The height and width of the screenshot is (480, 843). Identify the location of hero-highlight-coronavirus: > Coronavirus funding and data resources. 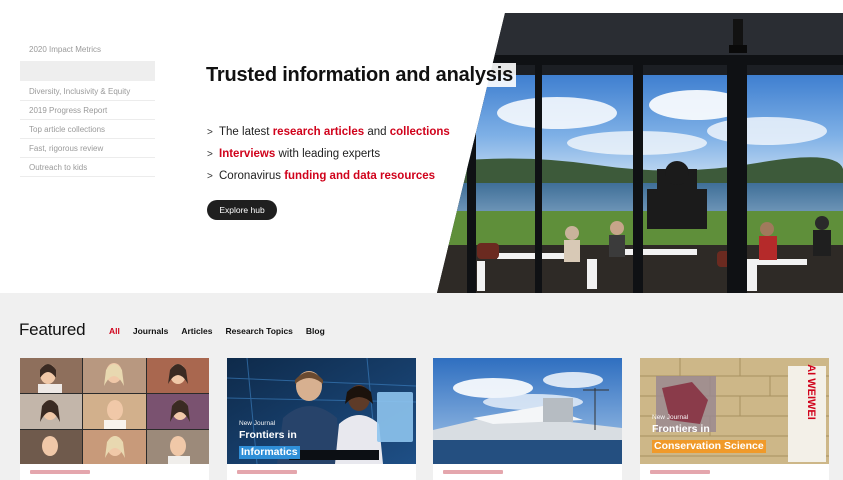
(328, 179).